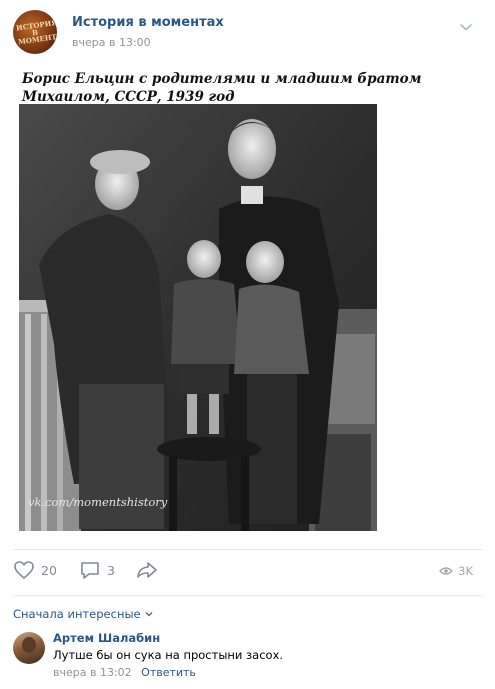 Image resolution: width=495 pixels, height=689 pixels. What do you see at coordinates (90, 570) in the screenshot?
I see `comment-icon` at bounding box center [90, 570].